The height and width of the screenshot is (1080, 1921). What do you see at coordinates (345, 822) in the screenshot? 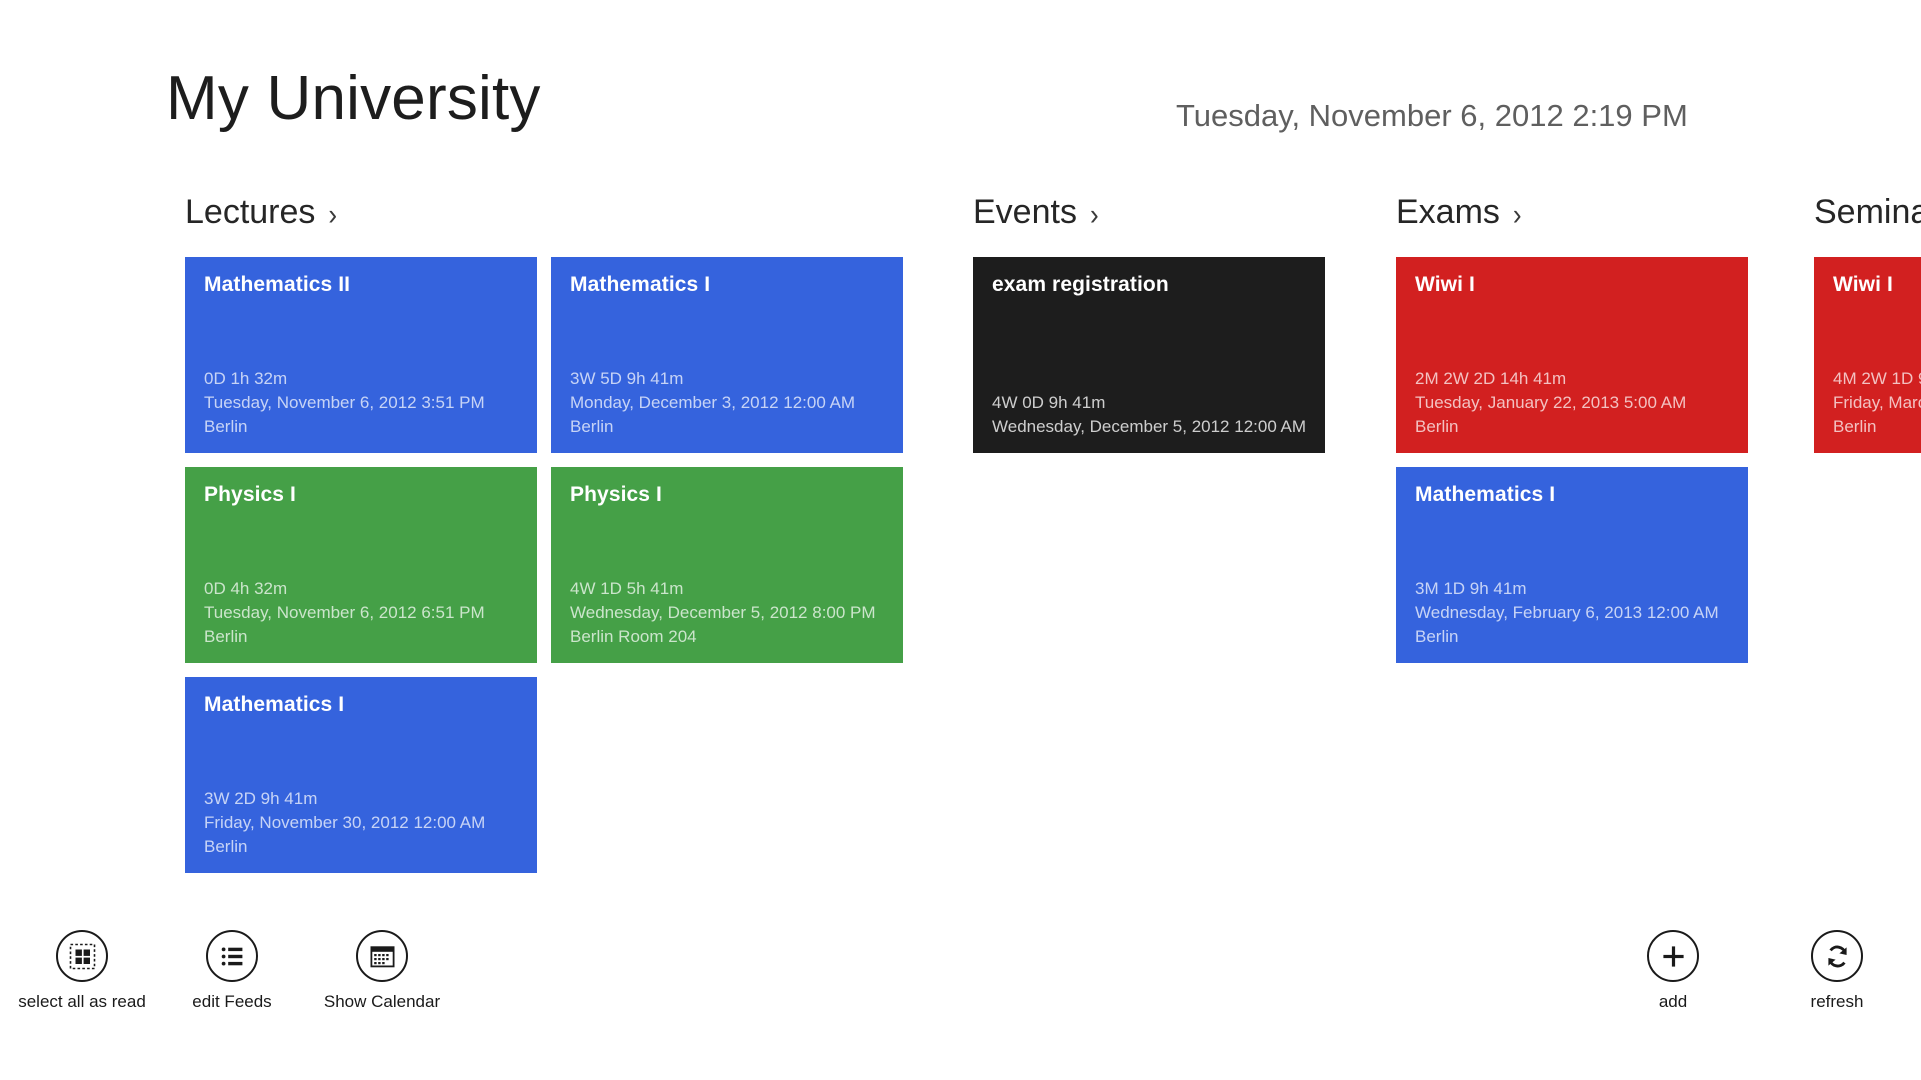
I see `tile-datetime: Friday, November 30, 2012 12:00 AM` at bounding box center [345, 822].